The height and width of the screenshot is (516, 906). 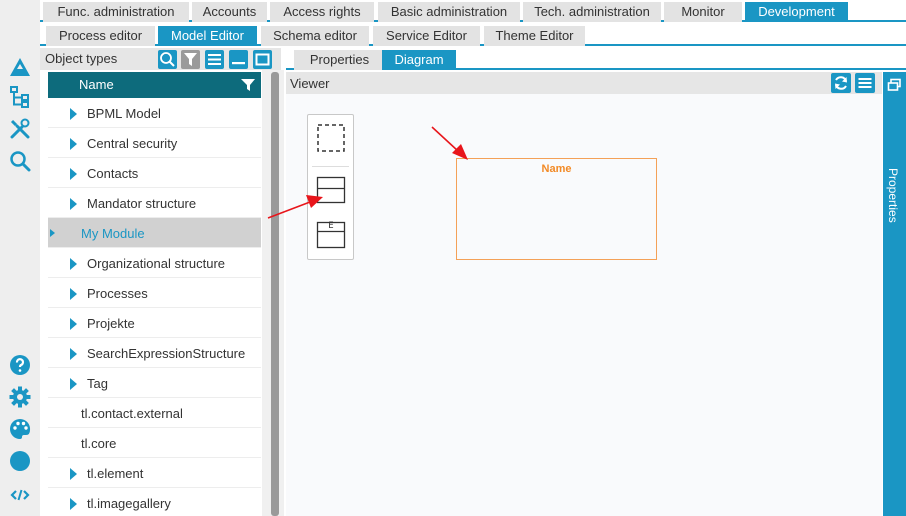 What do you see at coordinates (331, 235) in the screenshot?
I see `enum-shape-icon: E` at bounding box center [331, 235].